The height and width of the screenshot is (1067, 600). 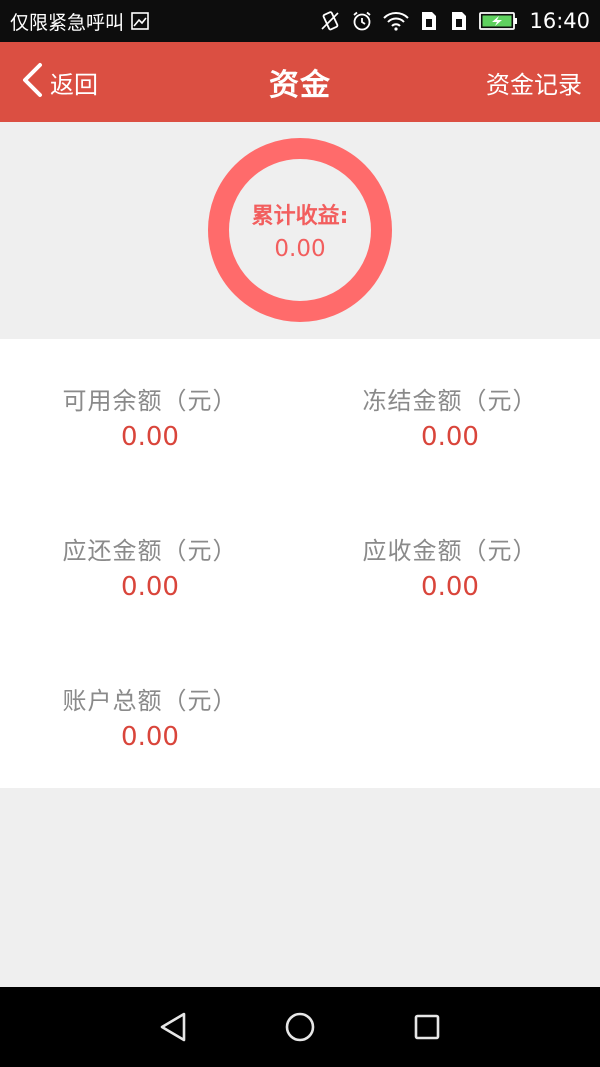 What do you see at coordinates (362, 21) in the screenshot?
I see `alarm-icon` at bounding box center [362, 21].